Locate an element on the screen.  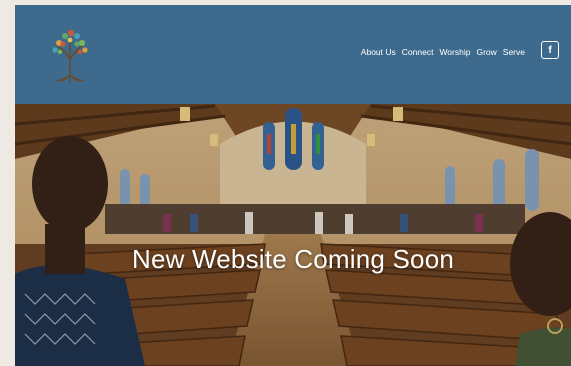
nav-serve: Serve is located at coordinates (514, 52).